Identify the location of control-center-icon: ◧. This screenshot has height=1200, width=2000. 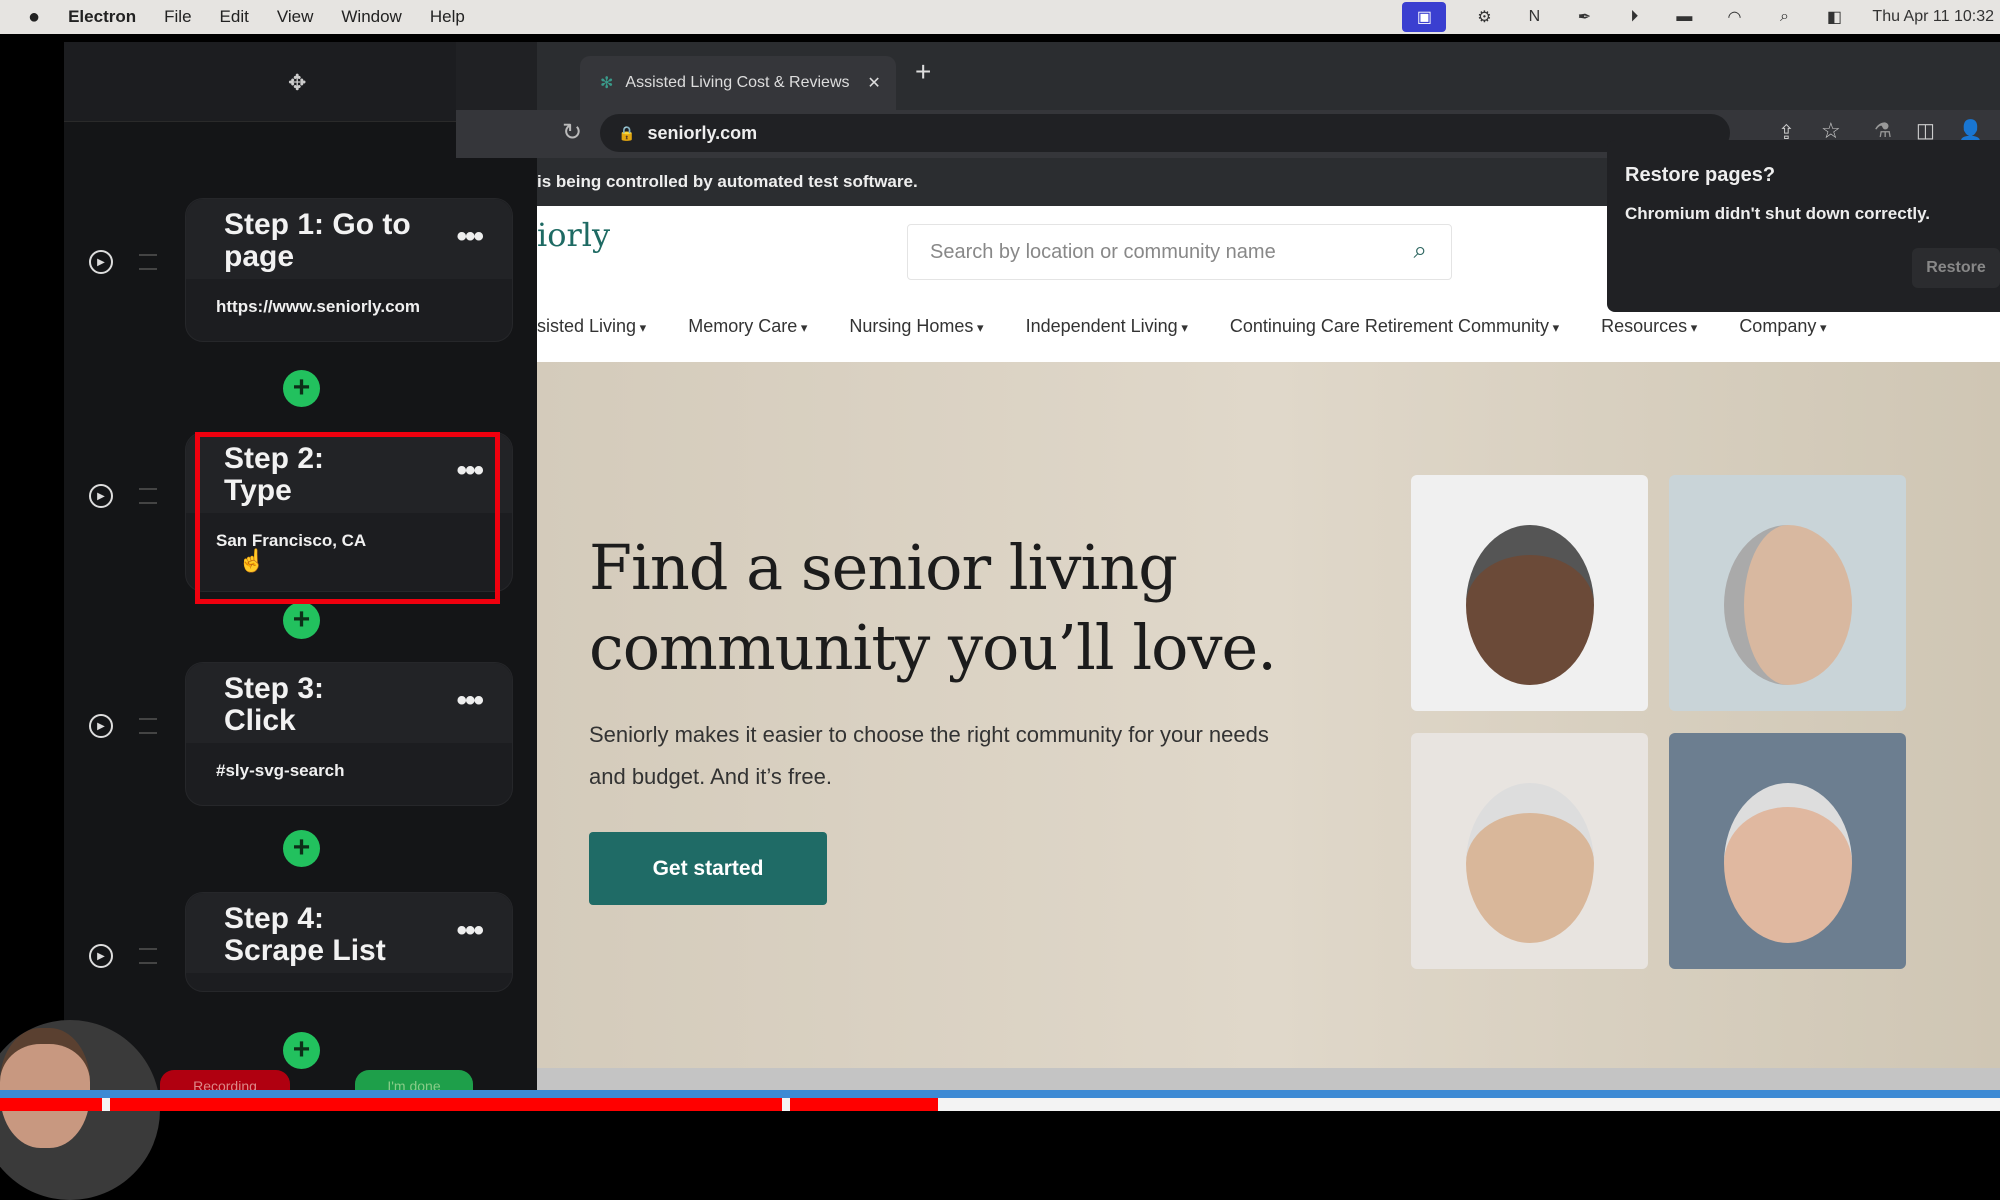
(1834, 17).